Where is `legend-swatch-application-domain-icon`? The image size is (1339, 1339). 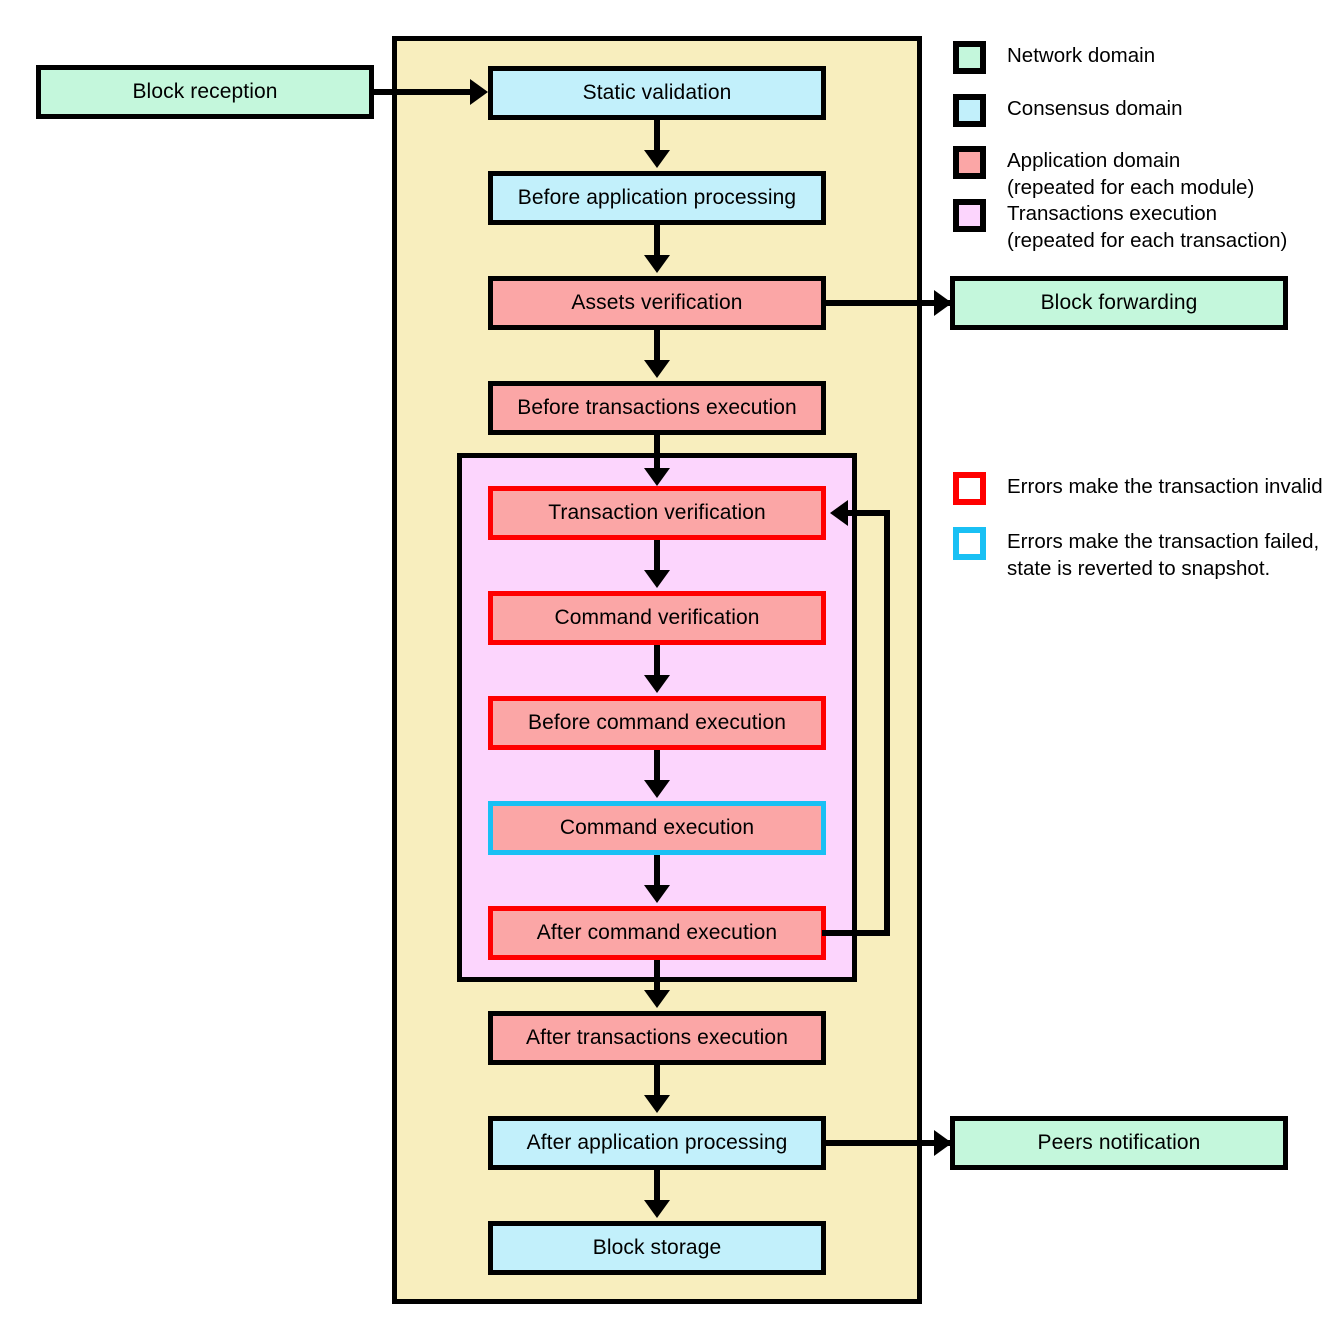
legend-swatch-application-domain-icon is located at coordinates (969, 162).